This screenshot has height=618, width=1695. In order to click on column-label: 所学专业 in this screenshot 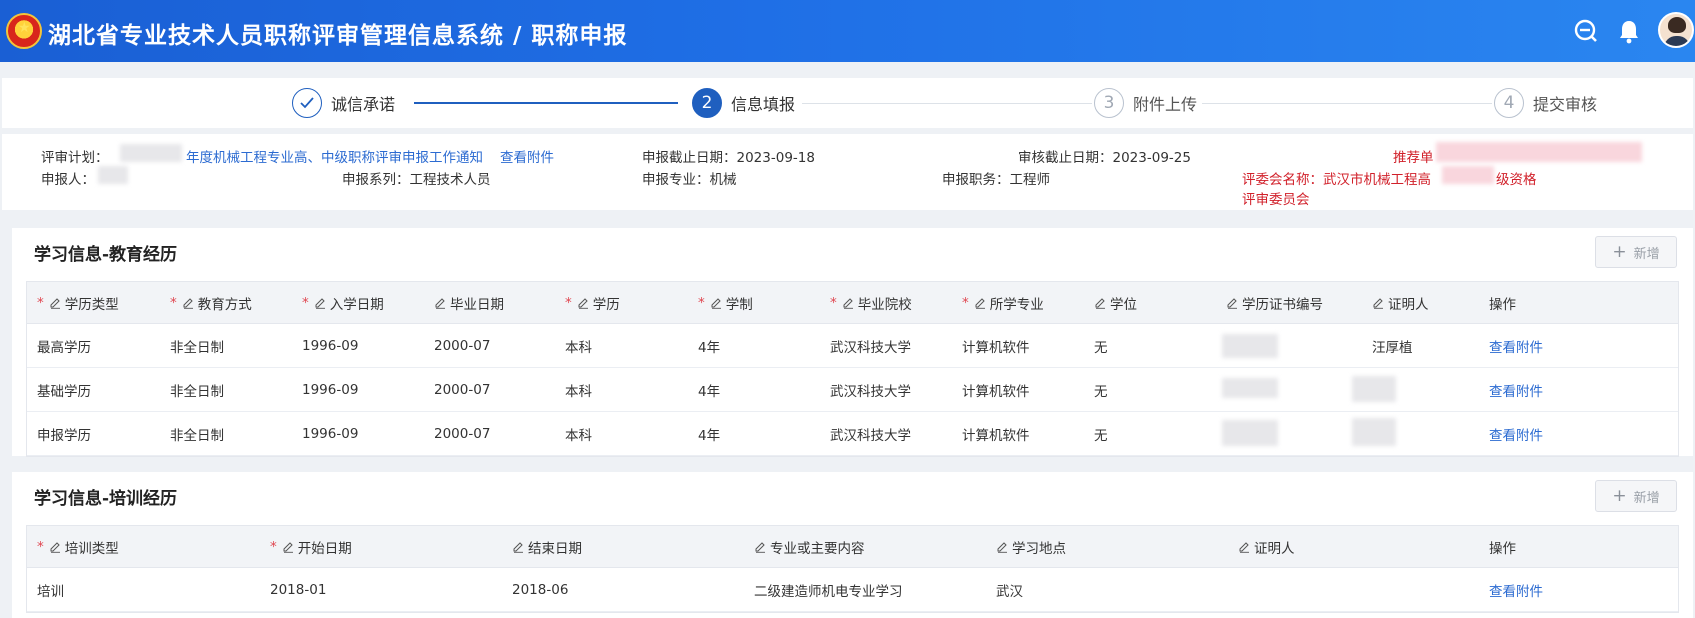, I will do `click(1016, 304)`.